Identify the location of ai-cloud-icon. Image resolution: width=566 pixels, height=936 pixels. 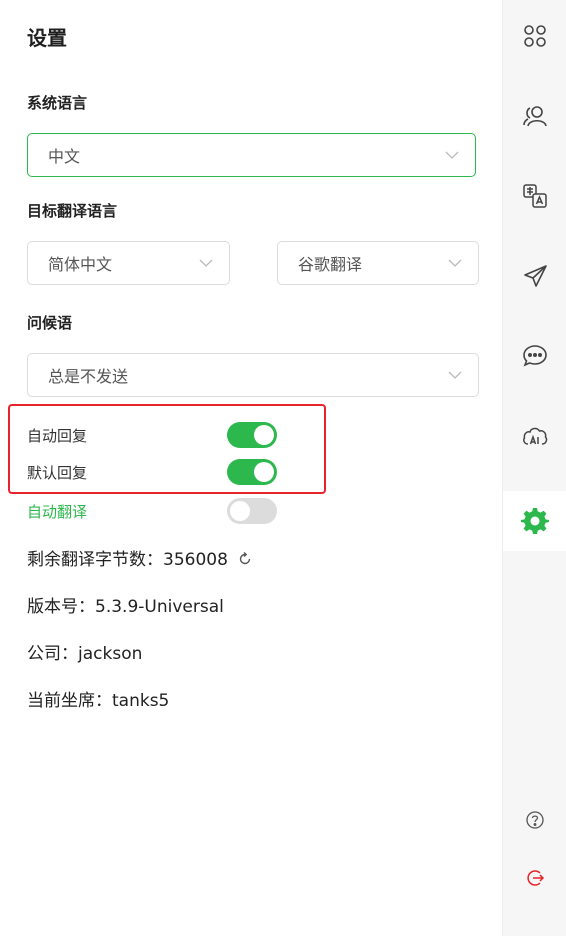
(534, 436).